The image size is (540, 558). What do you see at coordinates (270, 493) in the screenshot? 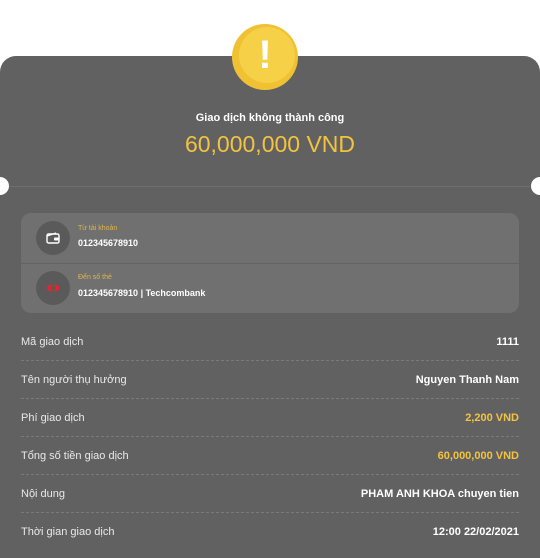
I see `detail-row-content: Nội dung PHAM ANH KHOA chuyen tien` at bounding box center [270, 493].